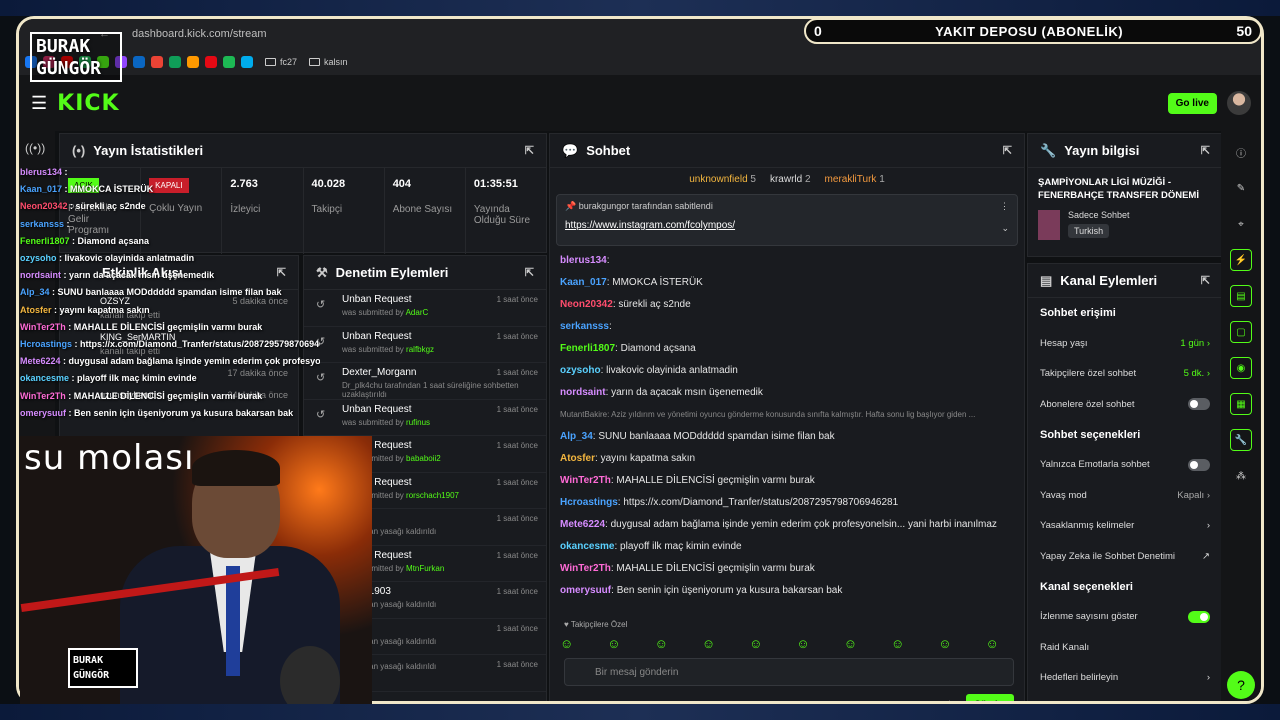  What do you see at coordinates (139, 62) in the screenshot?
I see `linkedin-icon` at bounding box center [139, 62].